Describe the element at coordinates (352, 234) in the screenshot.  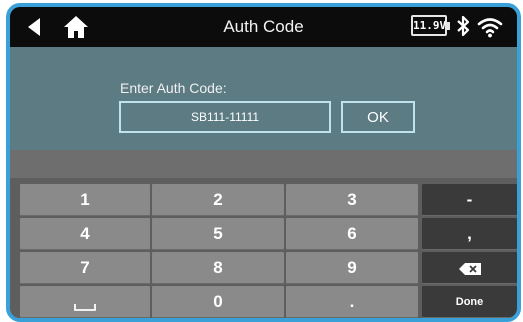
I see `key-6: 6` at that location.